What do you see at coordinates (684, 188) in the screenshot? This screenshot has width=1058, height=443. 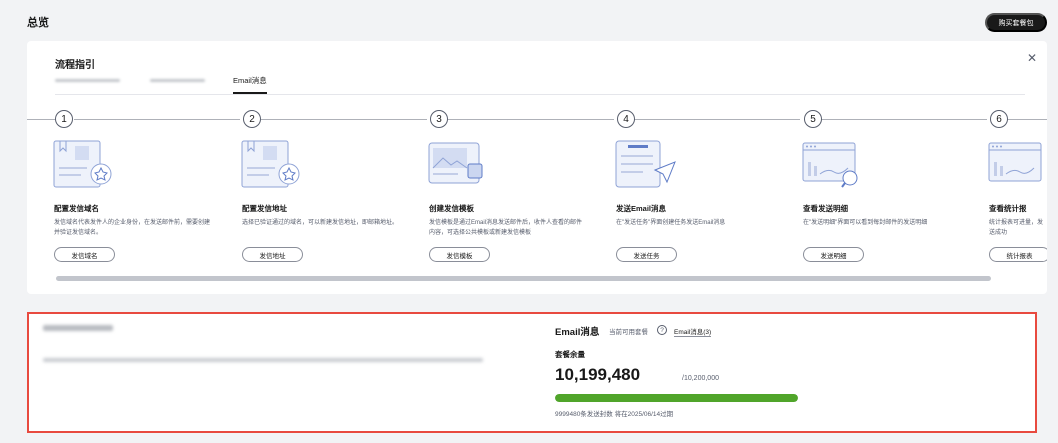 I see `step-4: 4 发送Email消息 在"发送任务"界面创建任务发送Email消息 发送任务` at bounding box center [684, 188].